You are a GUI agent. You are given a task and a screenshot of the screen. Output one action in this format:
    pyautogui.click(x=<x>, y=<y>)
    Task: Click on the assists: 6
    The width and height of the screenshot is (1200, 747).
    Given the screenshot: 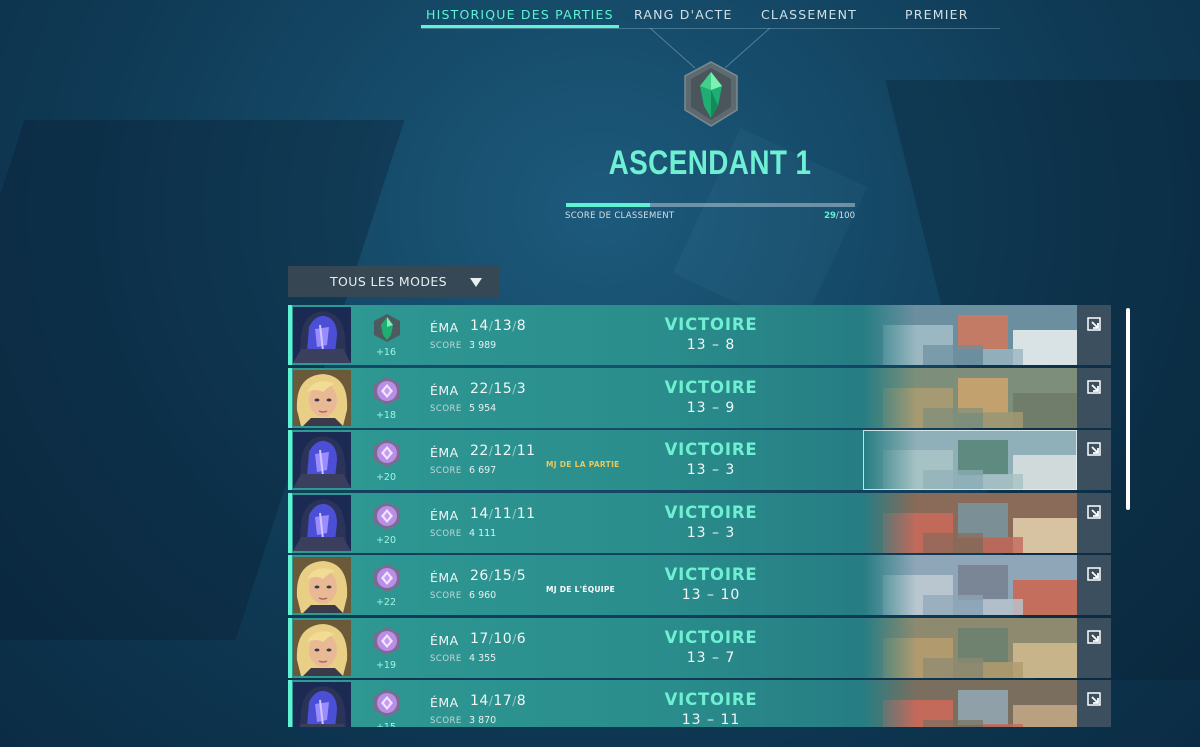 What is the action you would take?
    pyautogui.click(x=521, y=638)
    